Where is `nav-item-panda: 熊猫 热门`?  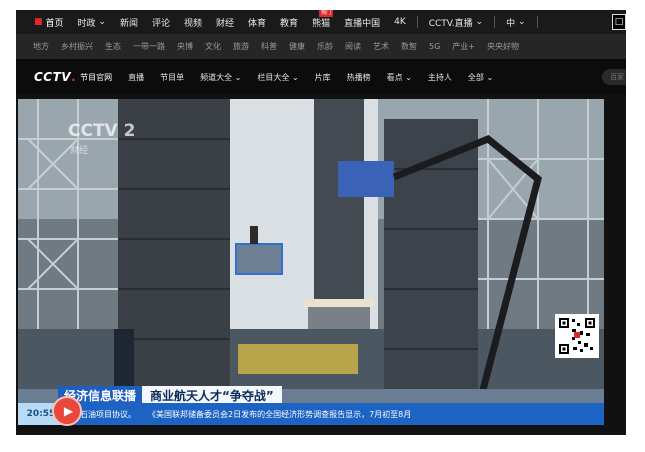 nav-item-panda: 熊猫 热门 is located at coordinates (321, 19).